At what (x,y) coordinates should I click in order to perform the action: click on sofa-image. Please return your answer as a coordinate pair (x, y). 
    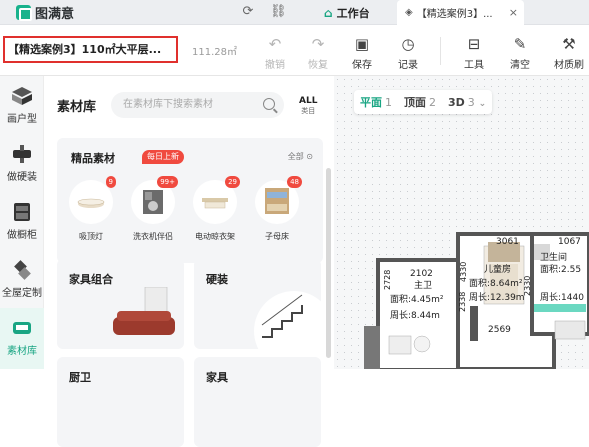
    Looking at the image, I should click on (144, 311).